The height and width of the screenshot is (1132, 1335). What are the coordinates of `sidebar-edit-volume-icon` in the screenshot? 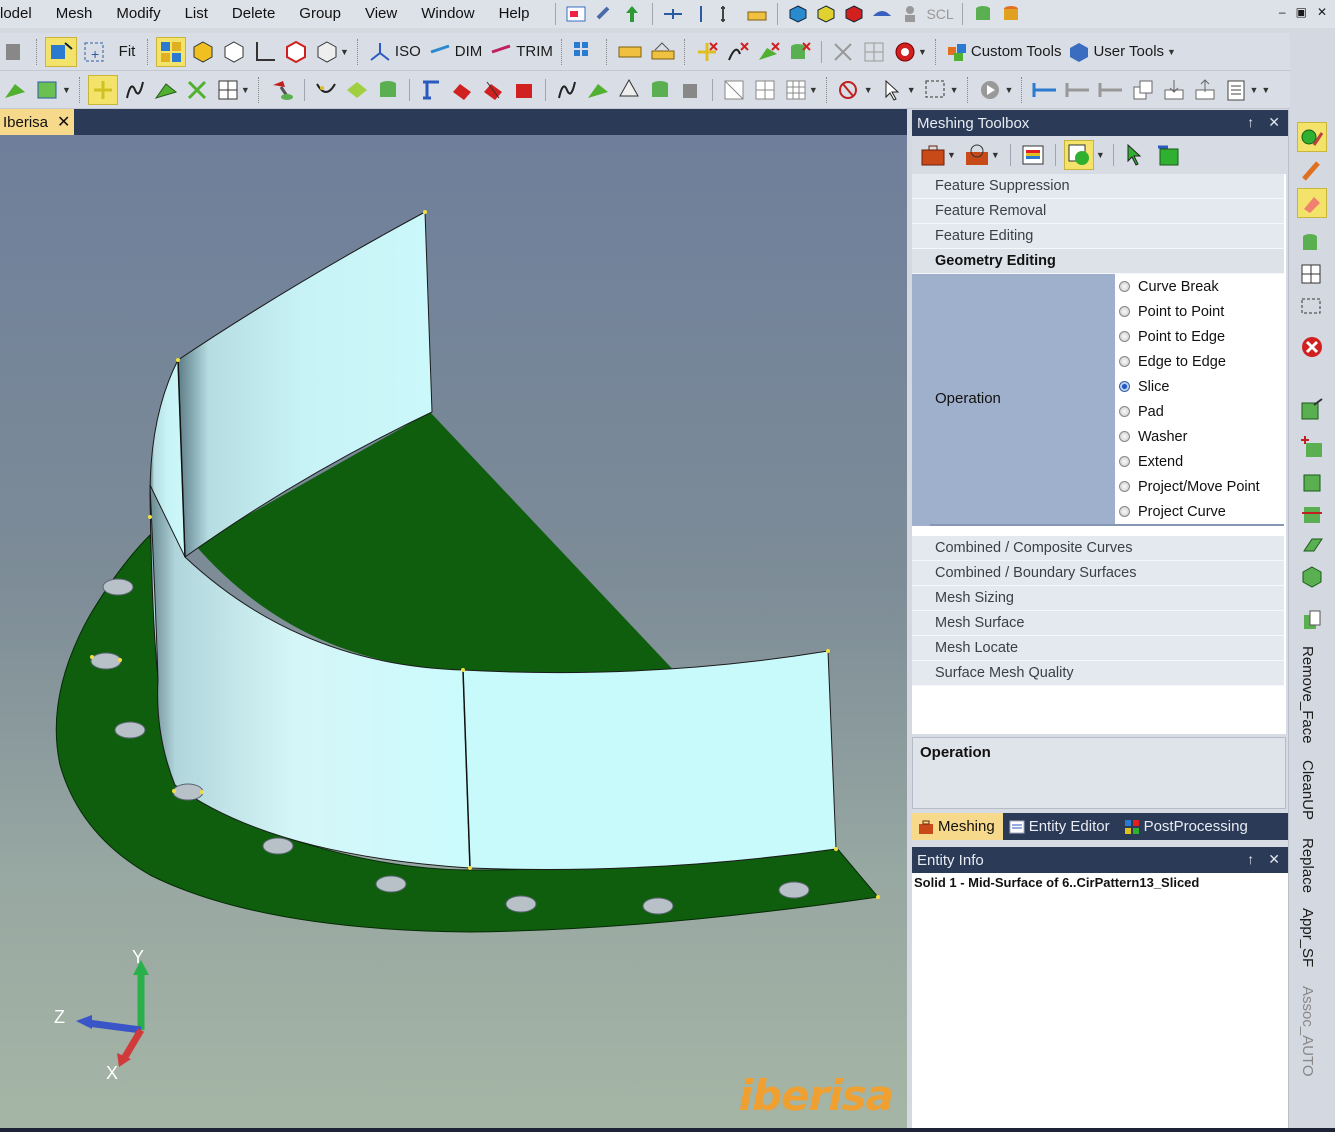 It's located at (1312, 409).